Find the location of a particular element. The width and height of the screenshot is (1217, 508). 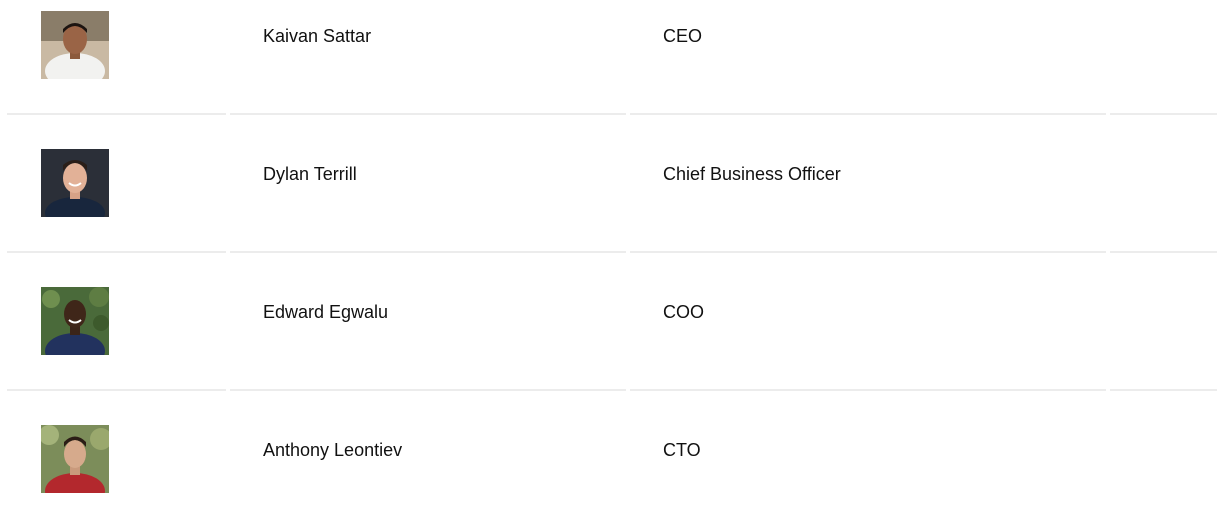

member-name: Edward Egwalu is located at coordinates (326, 312).